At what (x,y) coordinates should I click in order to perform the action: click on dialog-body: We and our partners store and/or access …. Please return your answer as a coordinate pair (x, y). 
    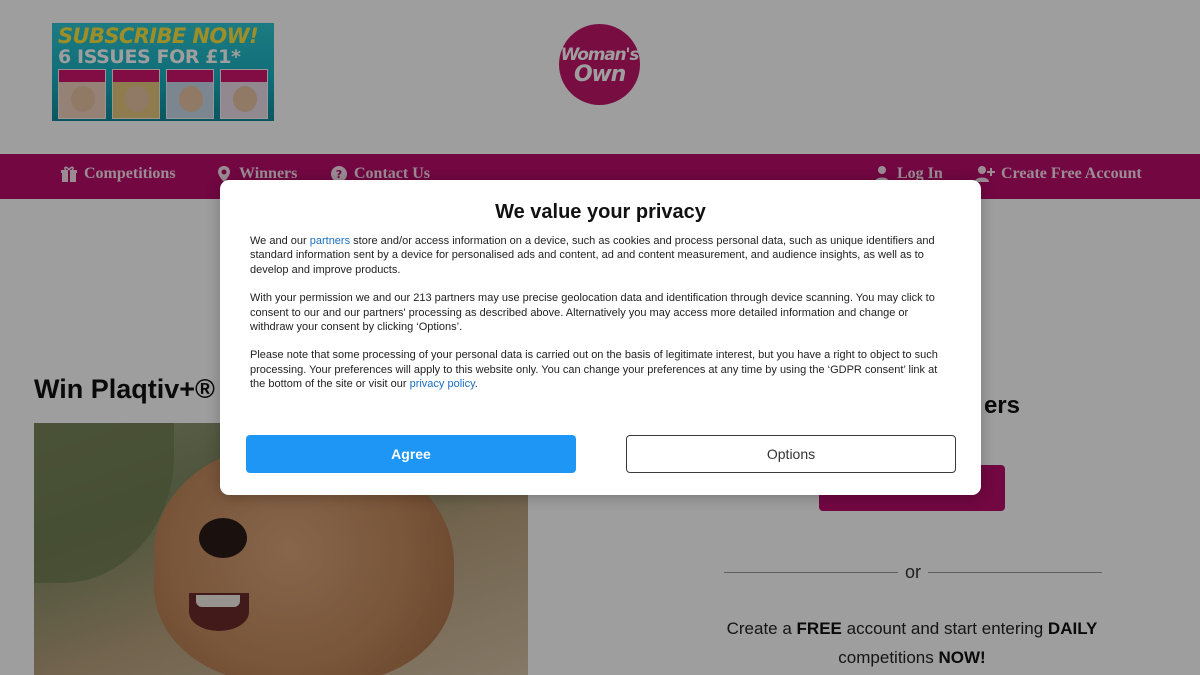
    Looking at the image, I should click on (601, 320).